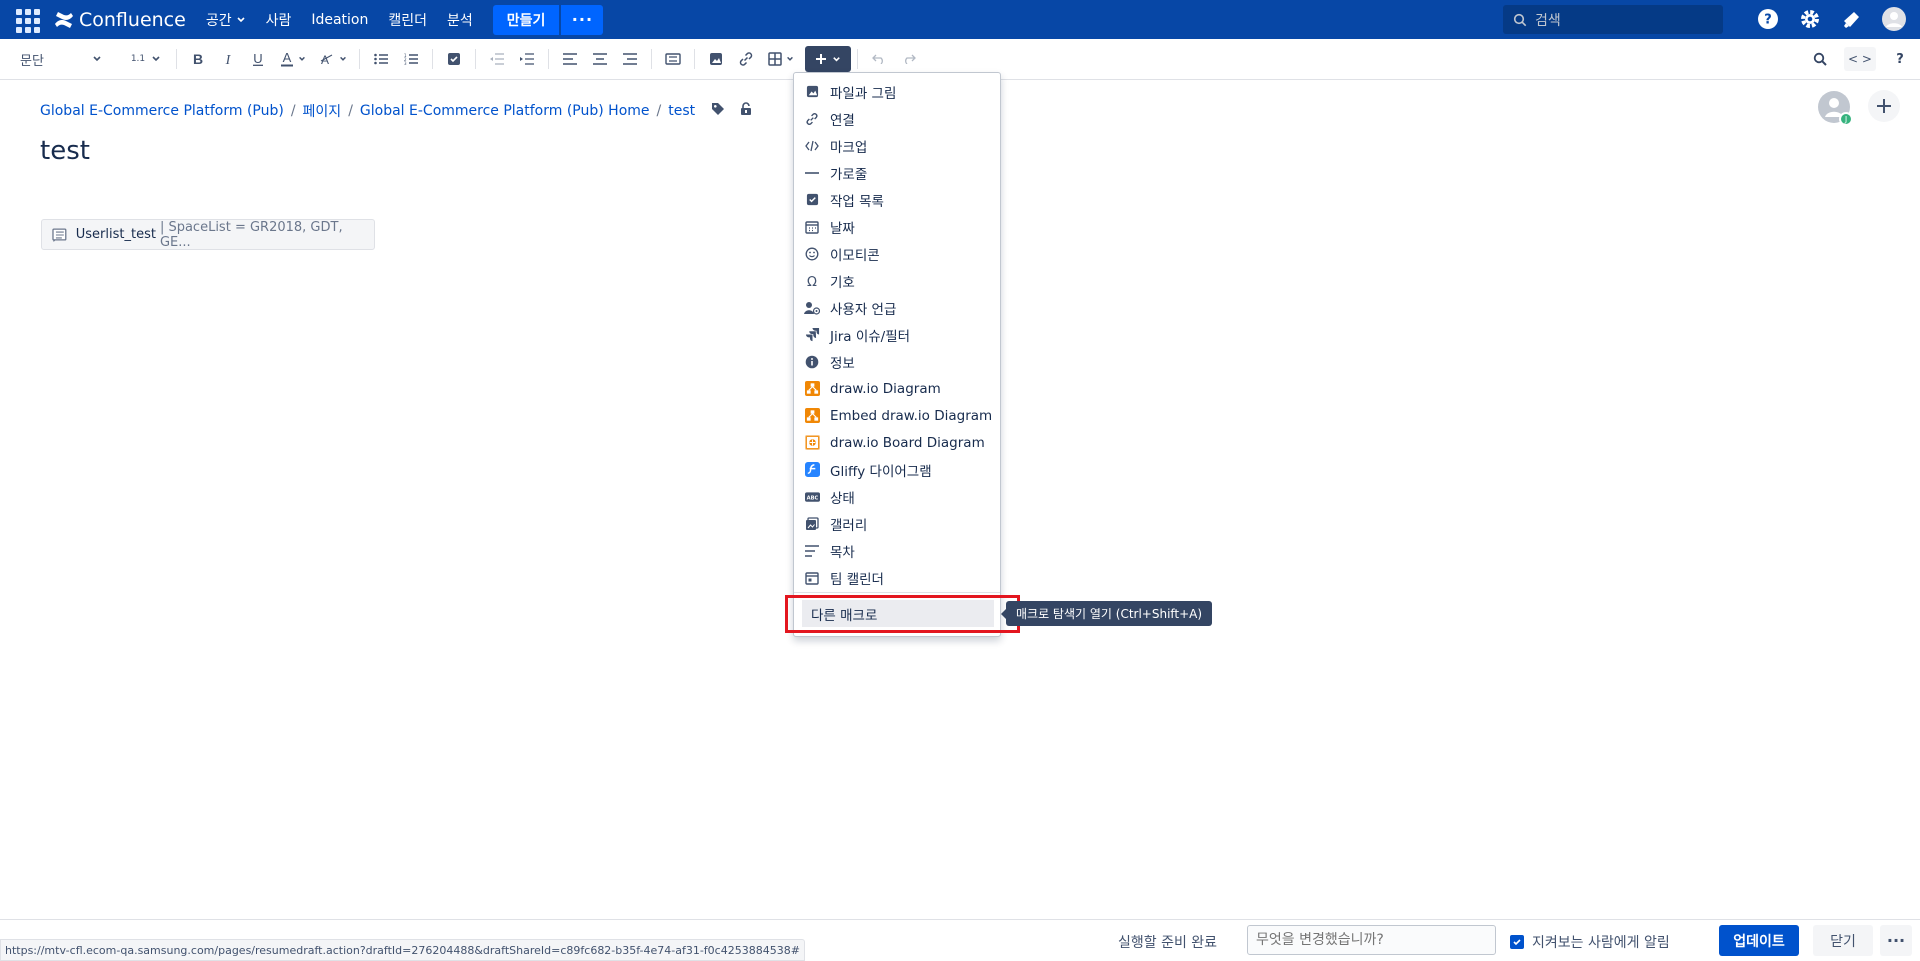  Describe the element at coordinates (1900, 59) in the screenshot. I see `keyboard-help-button: ?` at that location.